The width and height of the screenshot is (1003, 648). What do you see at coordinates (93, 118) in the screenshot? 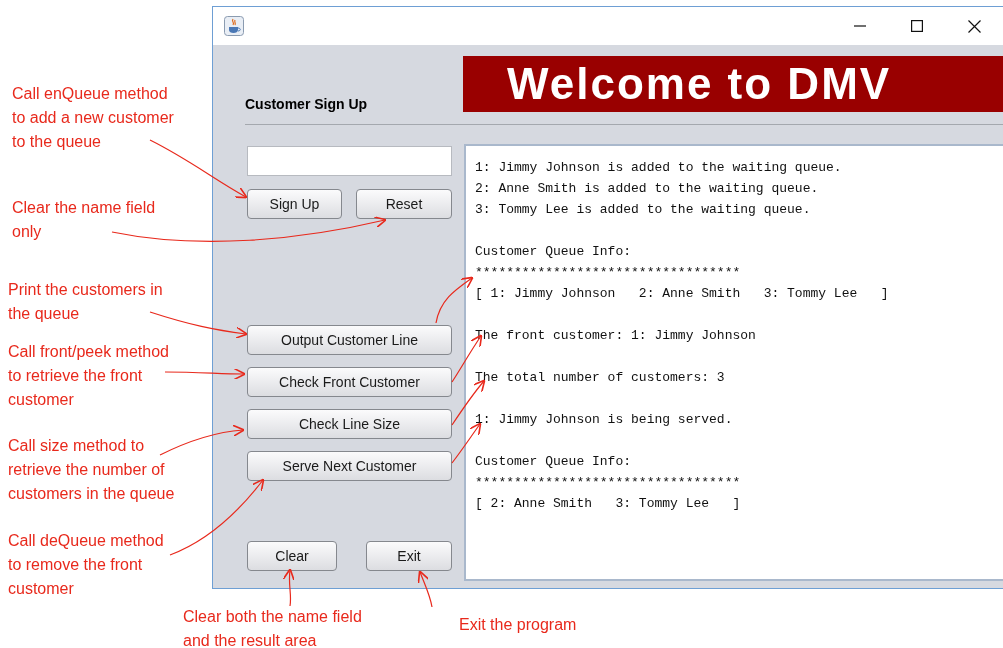
I see `annotation-note: Call enQueue method to add a new customer to the queue` at bounding box center [93, 118].